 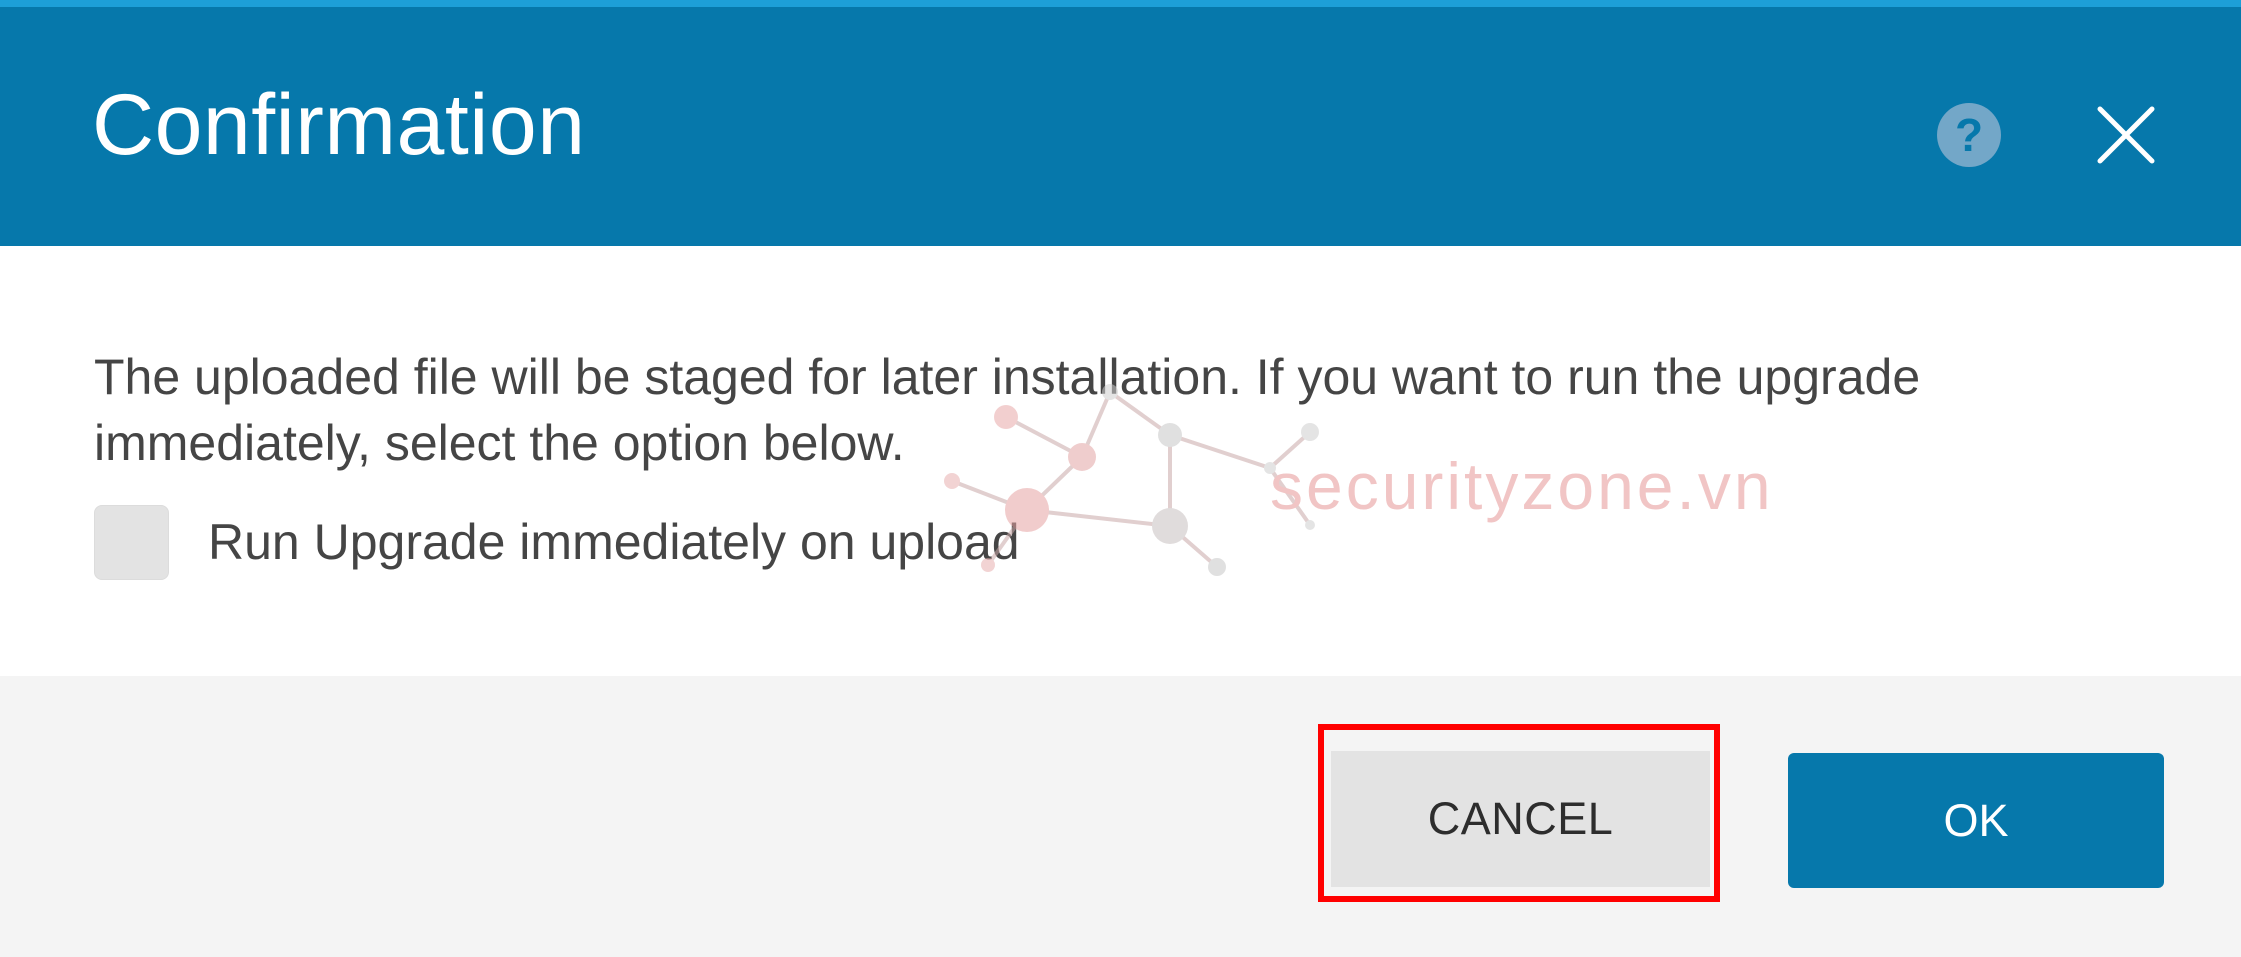 I want to click on dialog-title: Confirmation, so click(x=339, y=125).